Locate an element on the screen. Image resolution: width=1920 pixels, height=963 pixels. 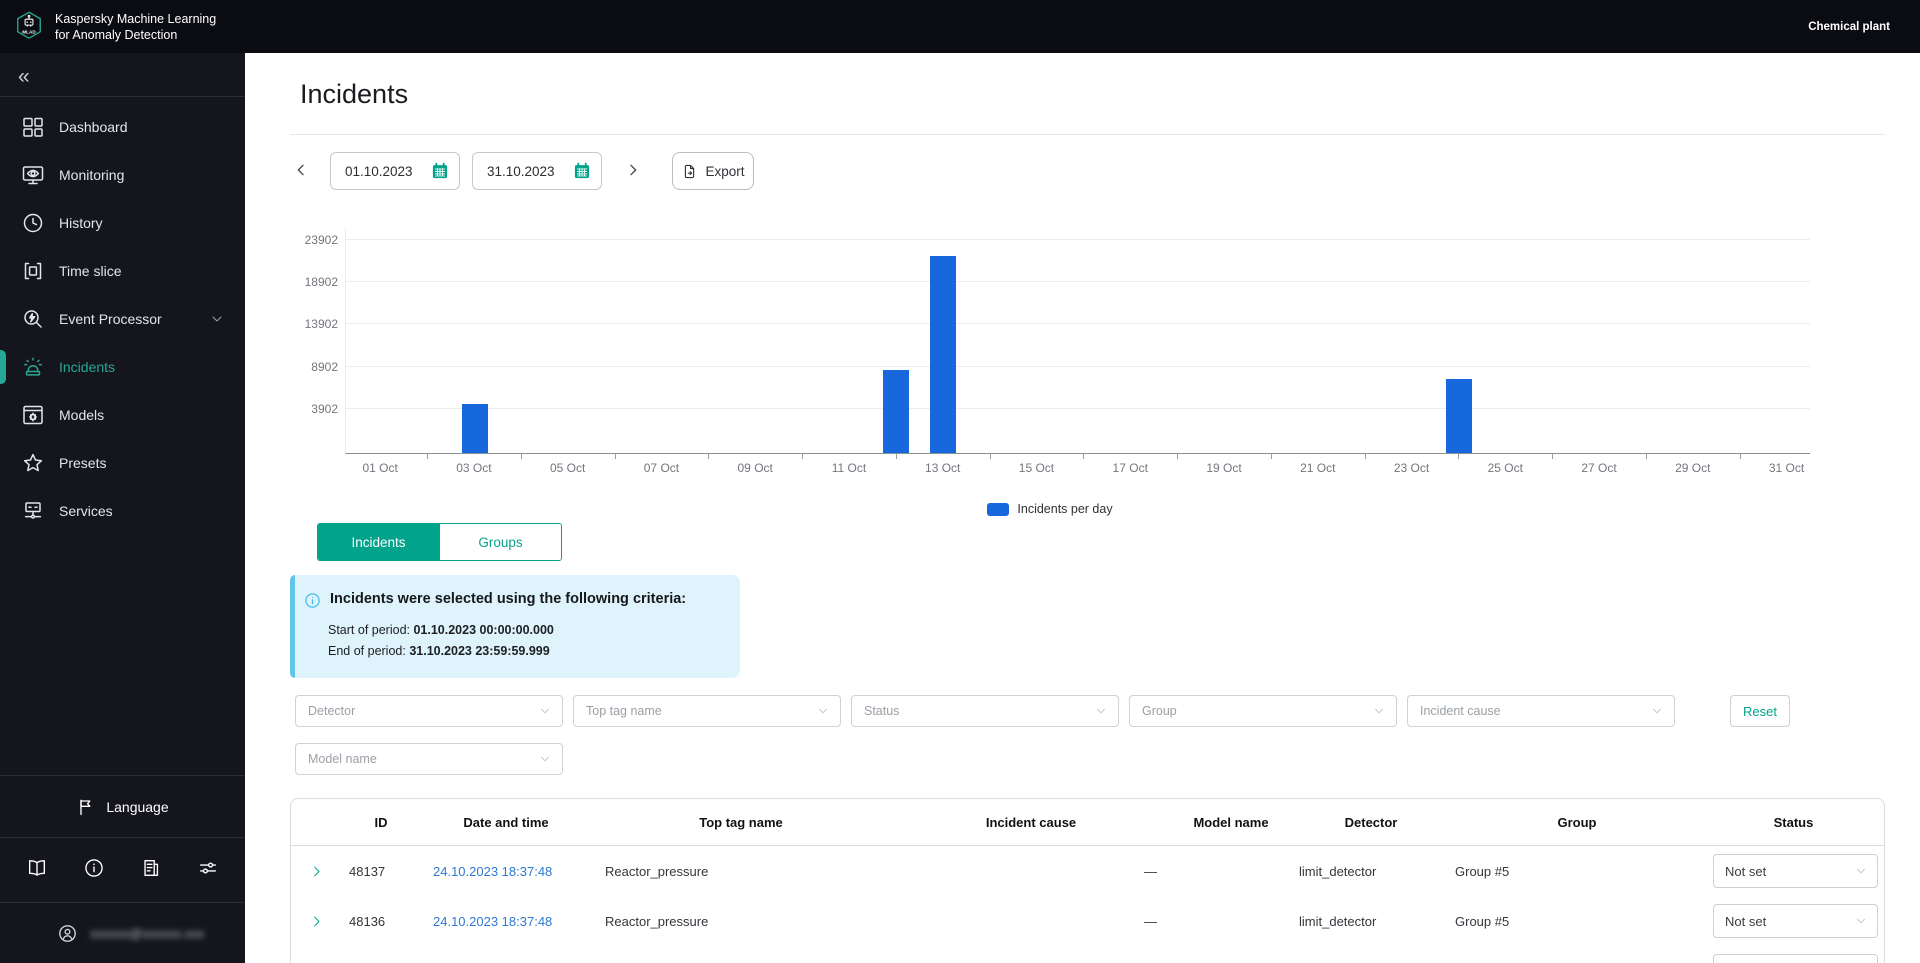
sidebar-item-label: Incidents is located at coordinates (87, 367).